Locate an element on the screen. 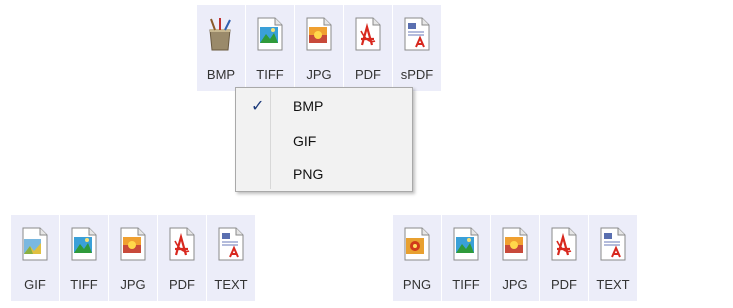  menu-item-png: PNG is located at coordinates (324, 174).